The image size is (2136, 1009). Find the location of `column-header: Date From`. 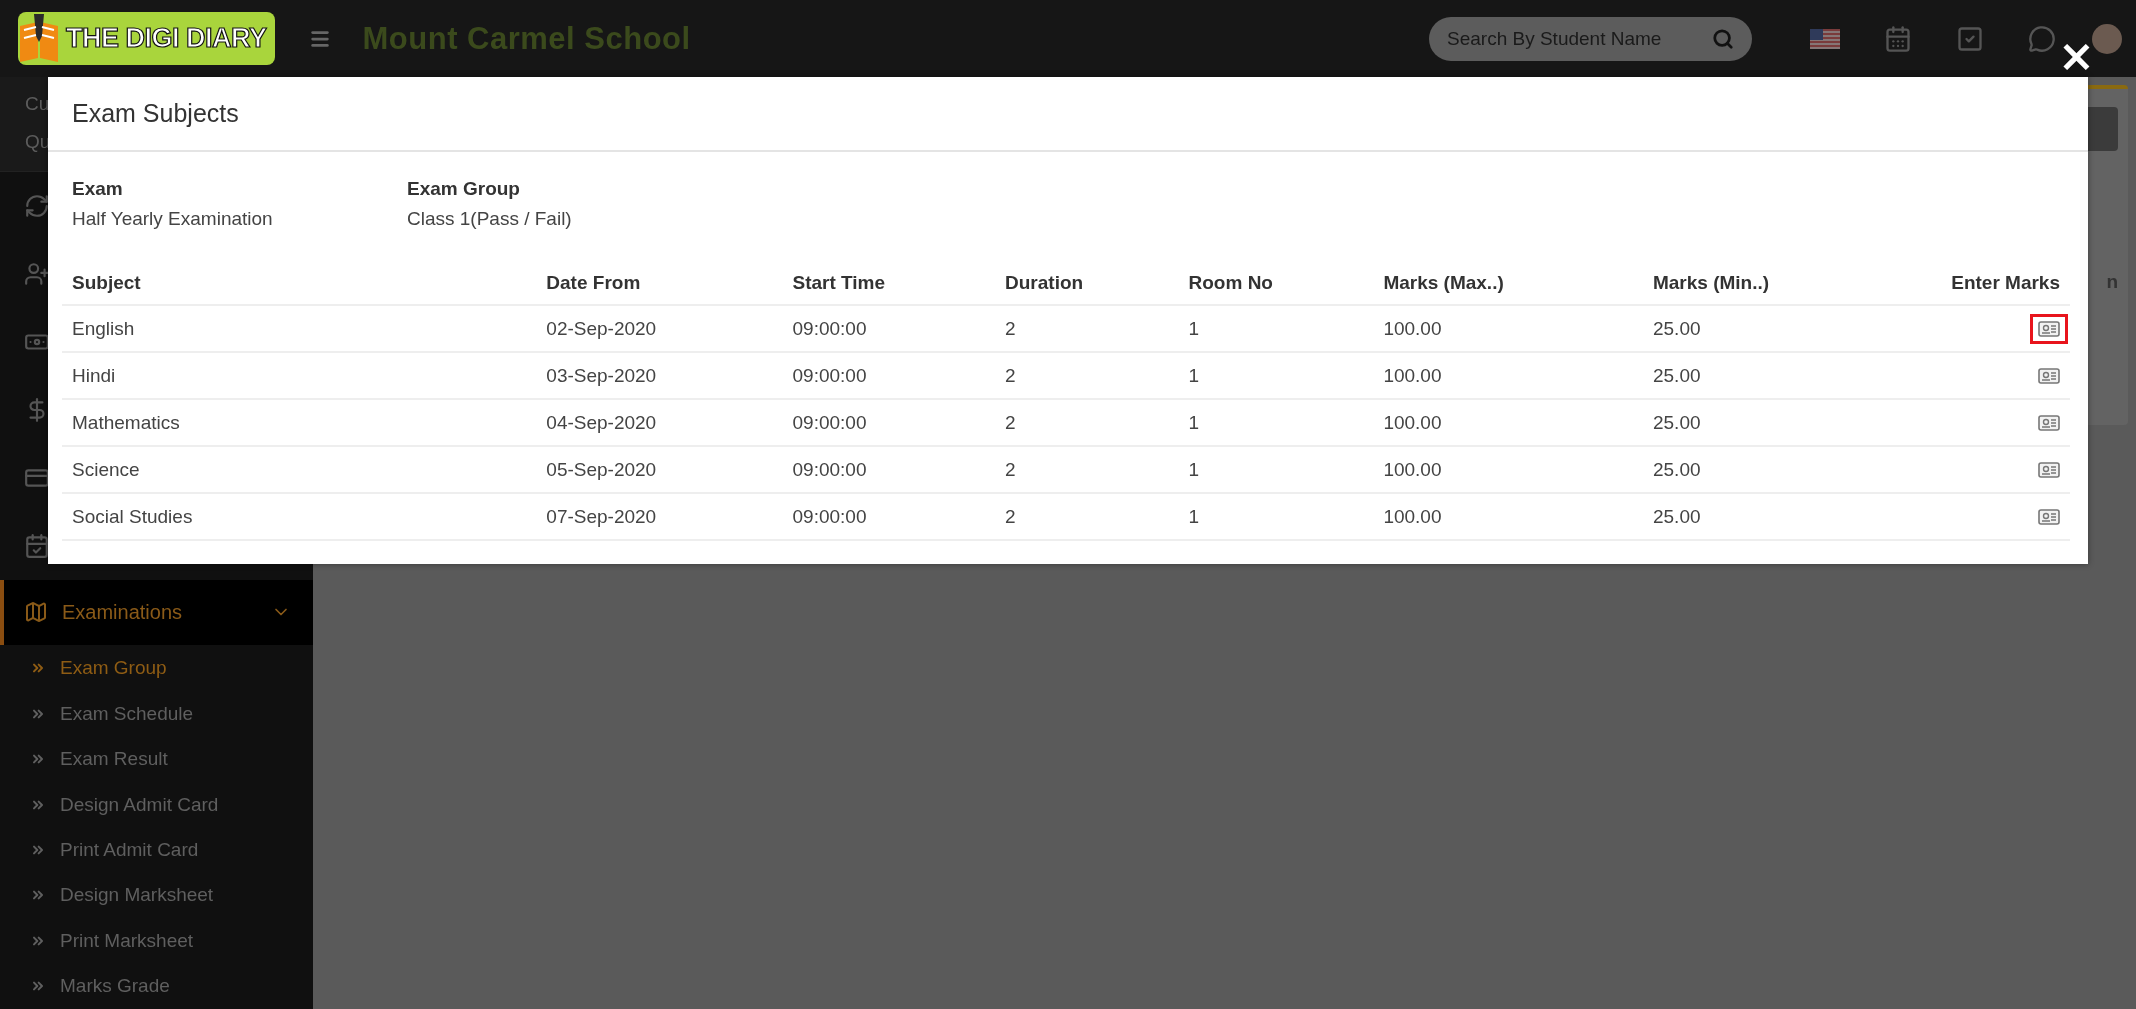

column-header: Date From is located at coordinates (659, 283).